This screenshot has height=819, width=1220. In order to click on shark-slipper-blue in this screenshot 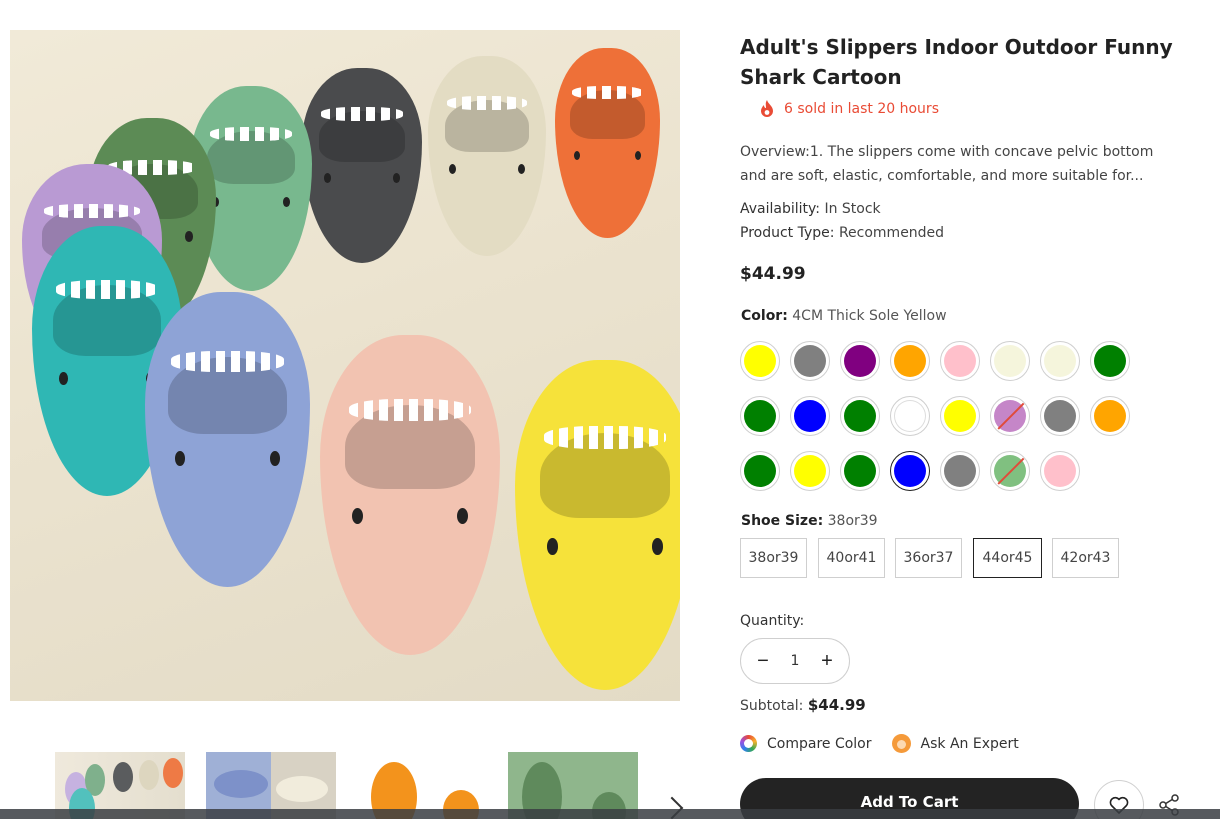, I will do `click(227, 439)`.